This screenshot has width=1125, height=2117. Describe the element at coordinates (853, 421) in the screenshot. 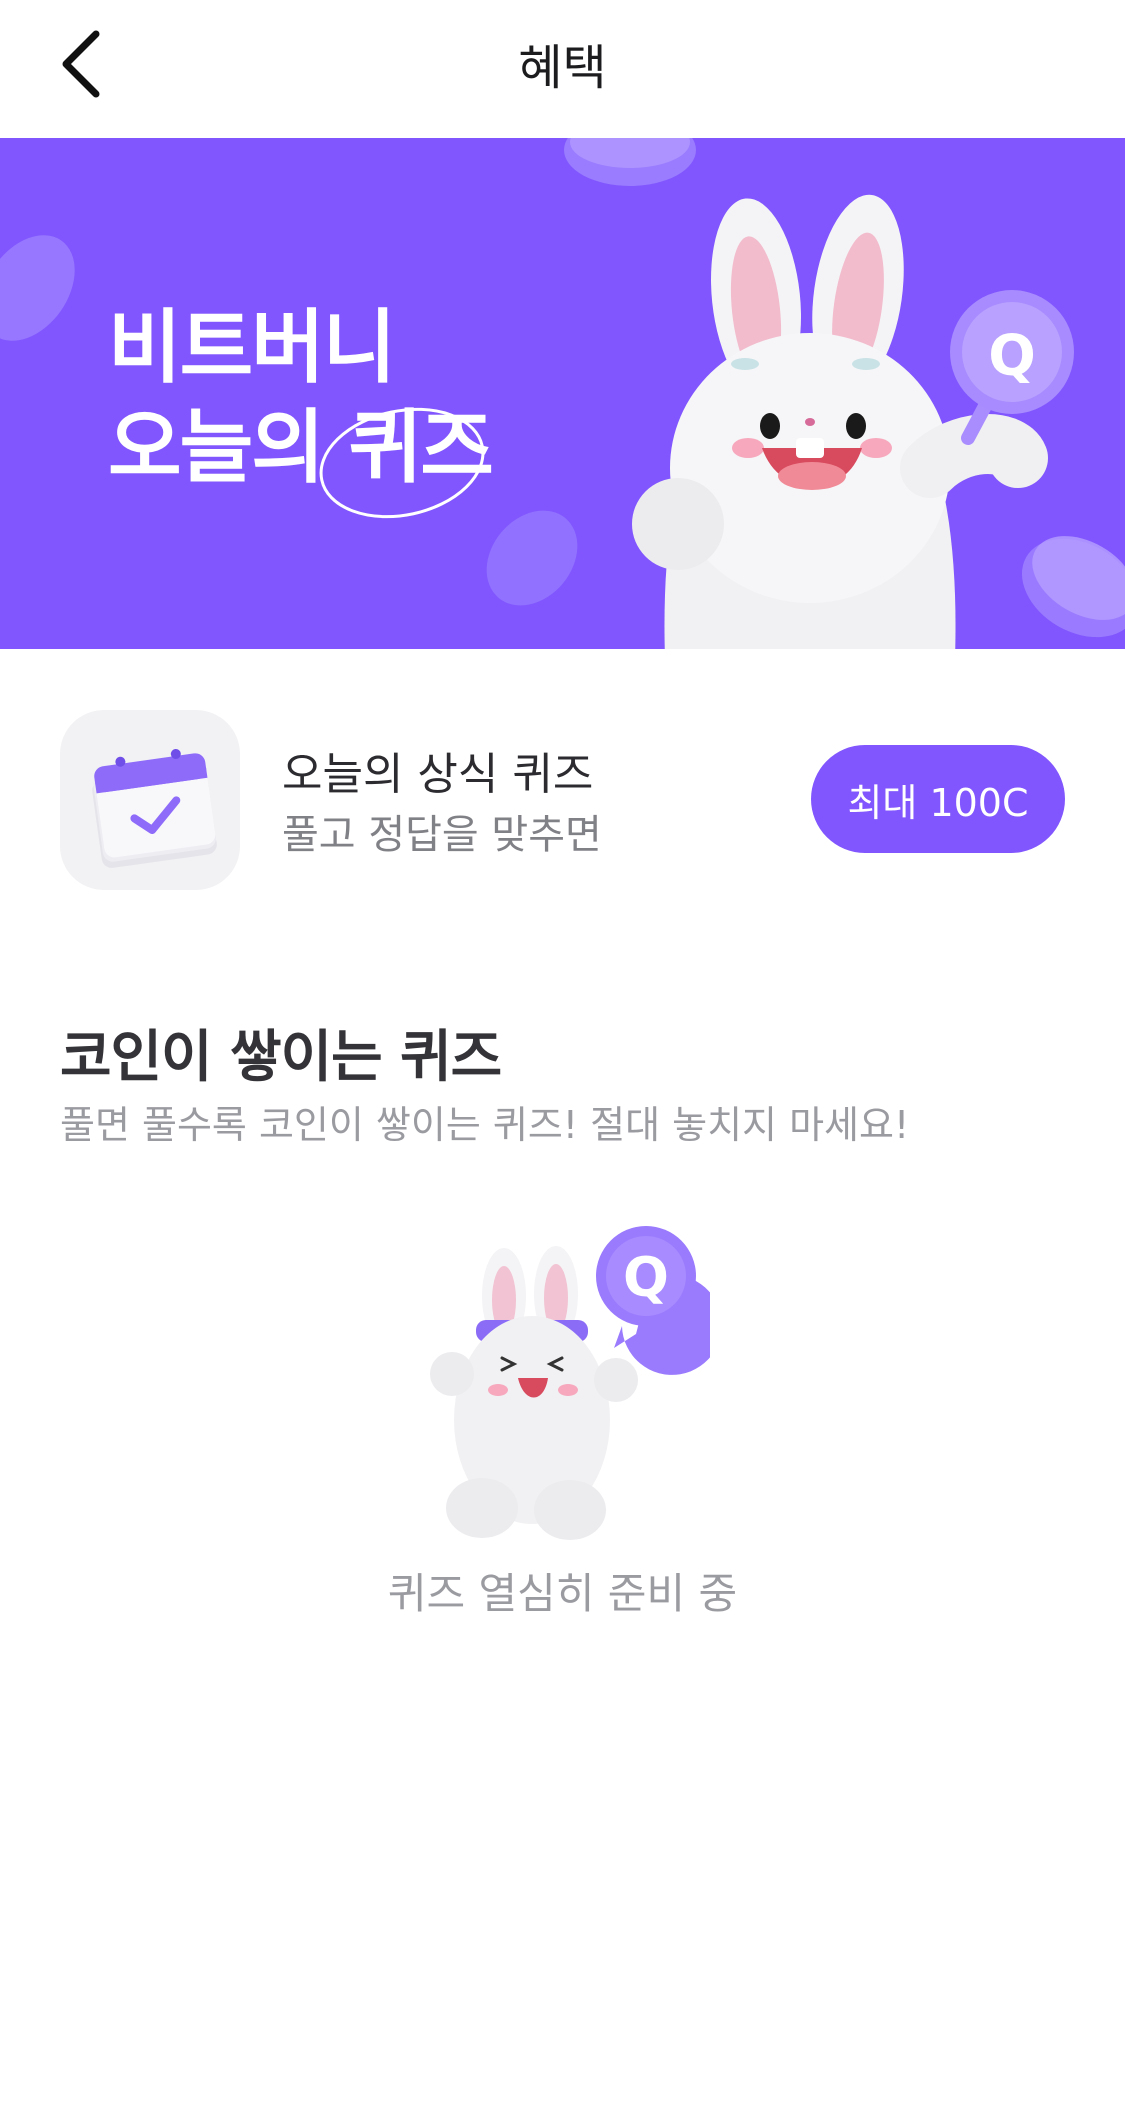

I see `bunny-mascot` at that location.